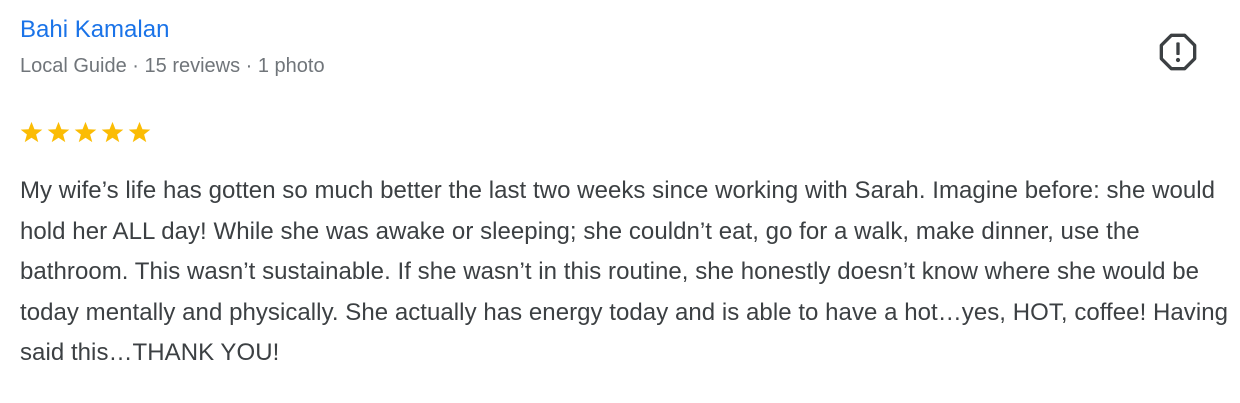 This screenshot has height=403, width=1240. I want to click on report-review-button, so click(1178, 52).